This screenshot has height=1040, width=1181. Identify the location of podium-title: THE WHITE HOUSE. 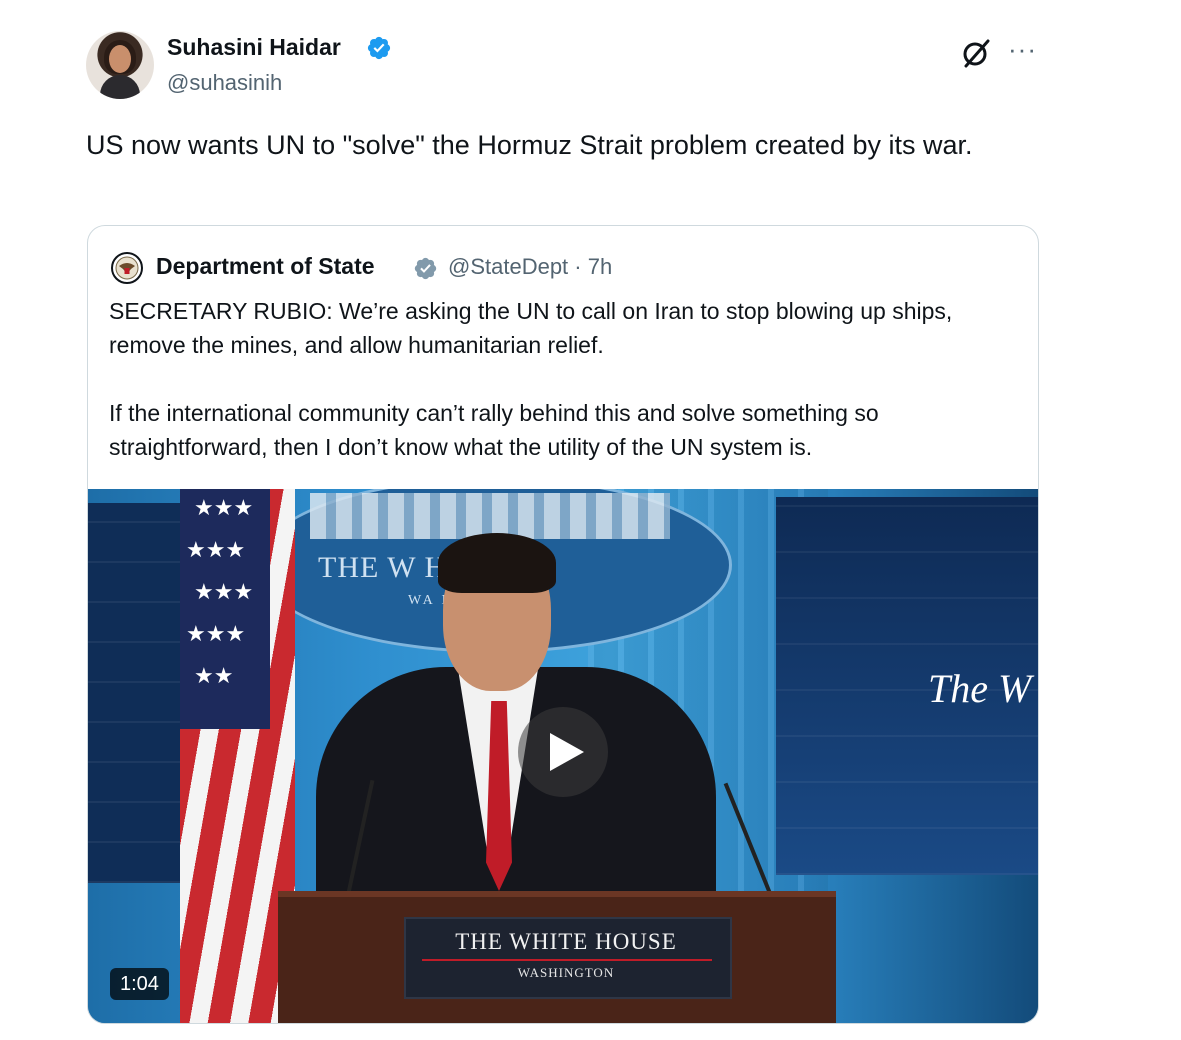
(566, 941).